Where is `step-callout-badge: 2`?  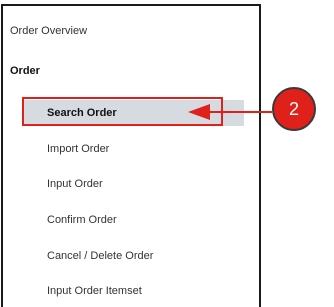
step-callout-badge: 2 is located at coordinates (294, 109).